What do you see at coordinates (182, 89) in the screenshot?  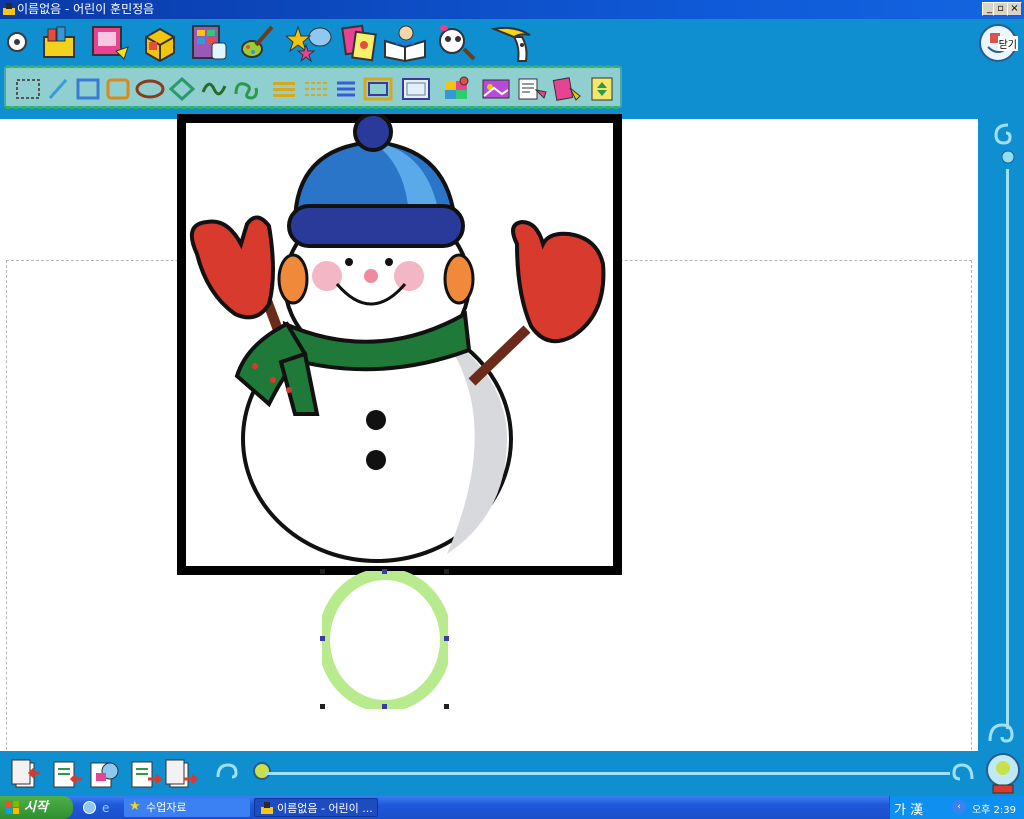 I see `diamond-tool` at bounding box center [182, 89].